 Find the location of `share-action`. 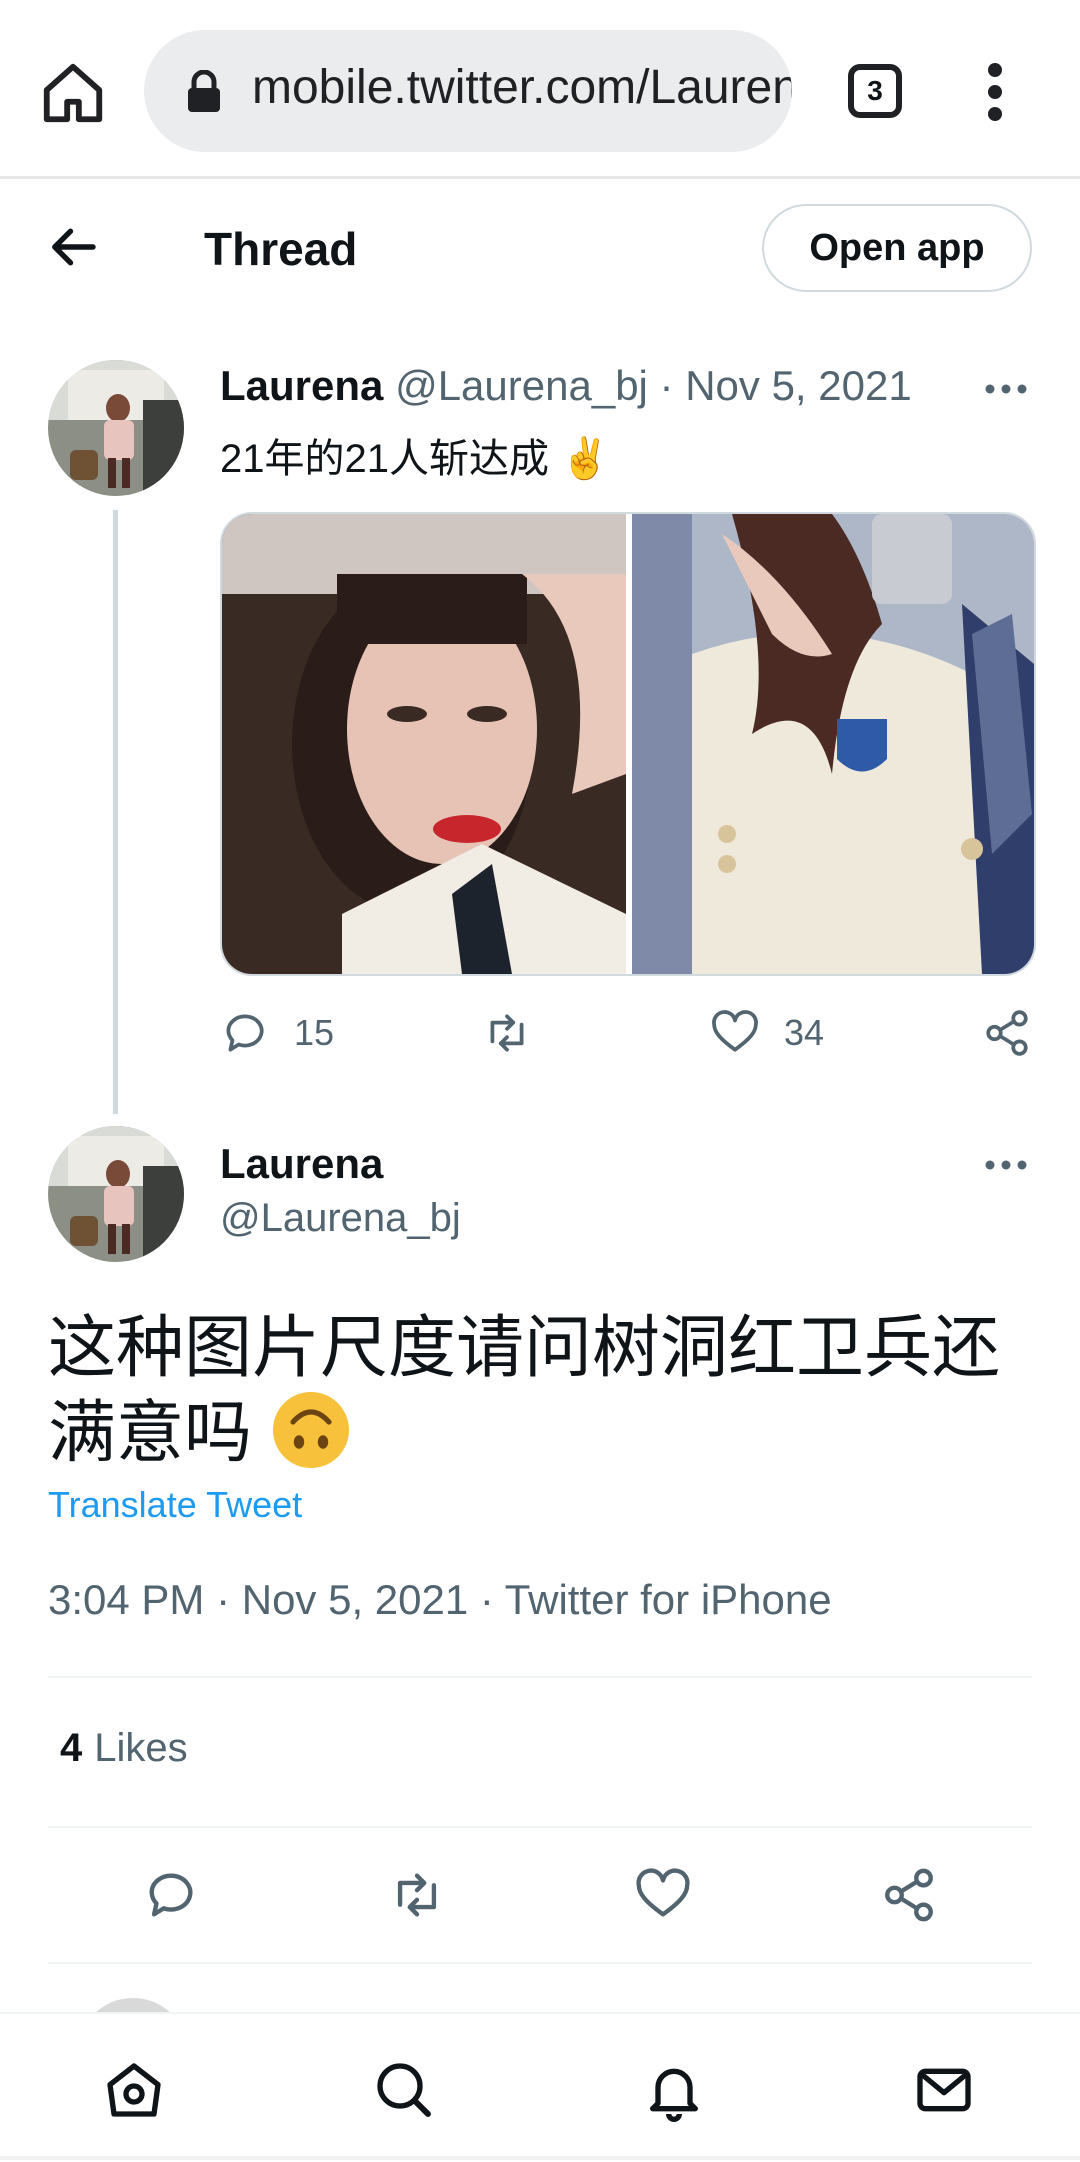

share-action is located at coordinates (1007, 1033).